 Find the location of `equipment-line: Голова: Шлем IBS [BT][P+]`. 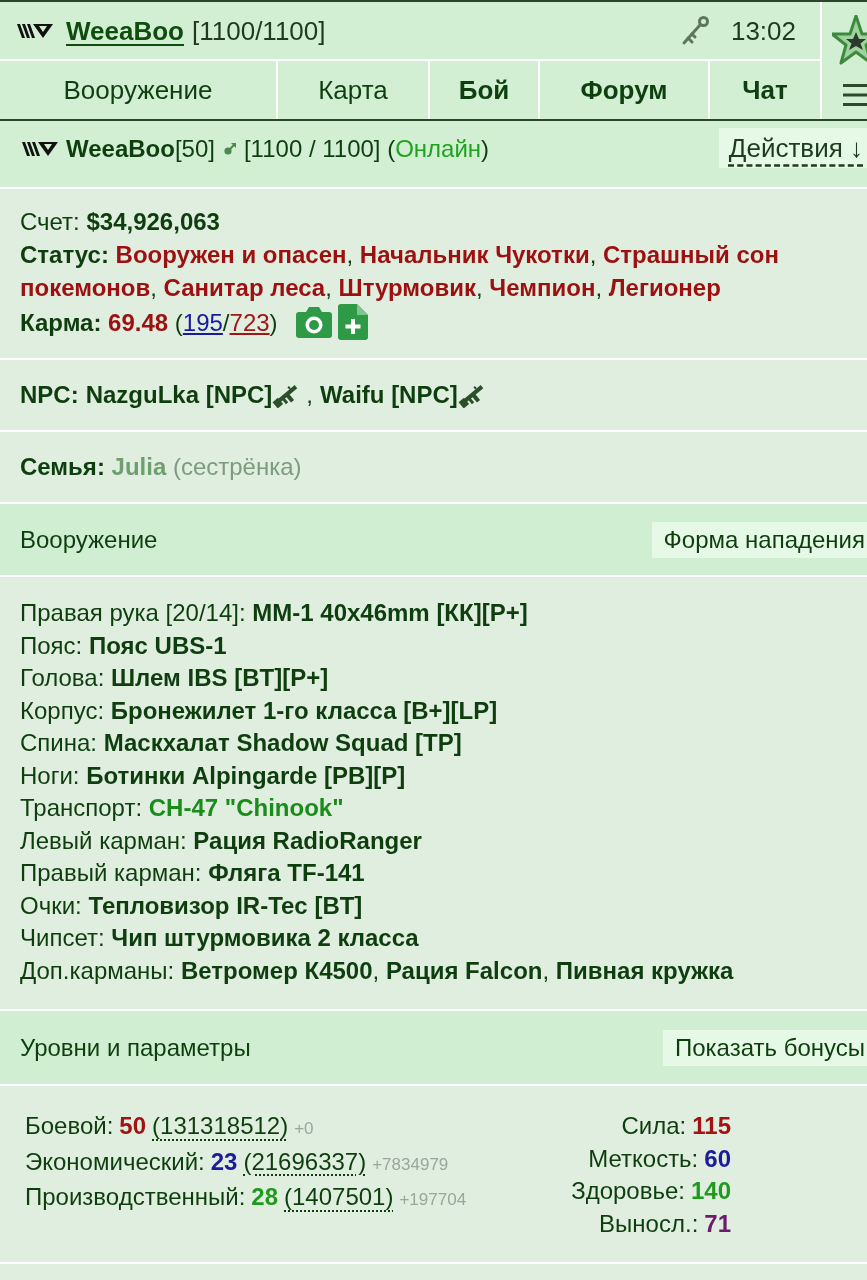

equipment-line: Голова: Шлем IBS [BT][P+] is located at coordinates (175, 678).